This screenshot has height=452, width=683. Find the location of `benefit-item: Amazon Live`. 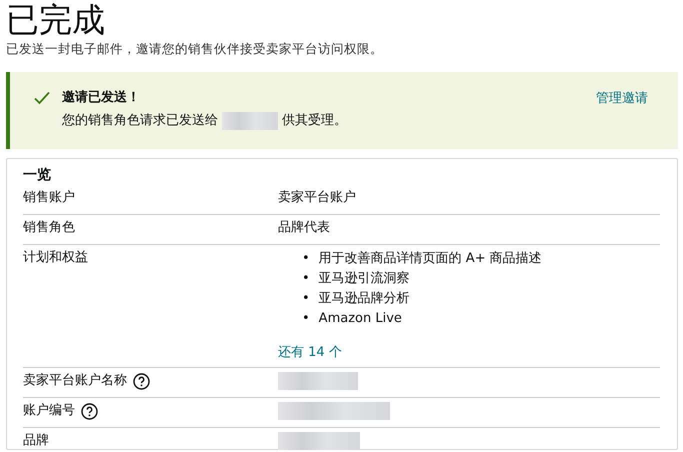

benefit-item: Amazon Live is located at coordinates (360, 319).